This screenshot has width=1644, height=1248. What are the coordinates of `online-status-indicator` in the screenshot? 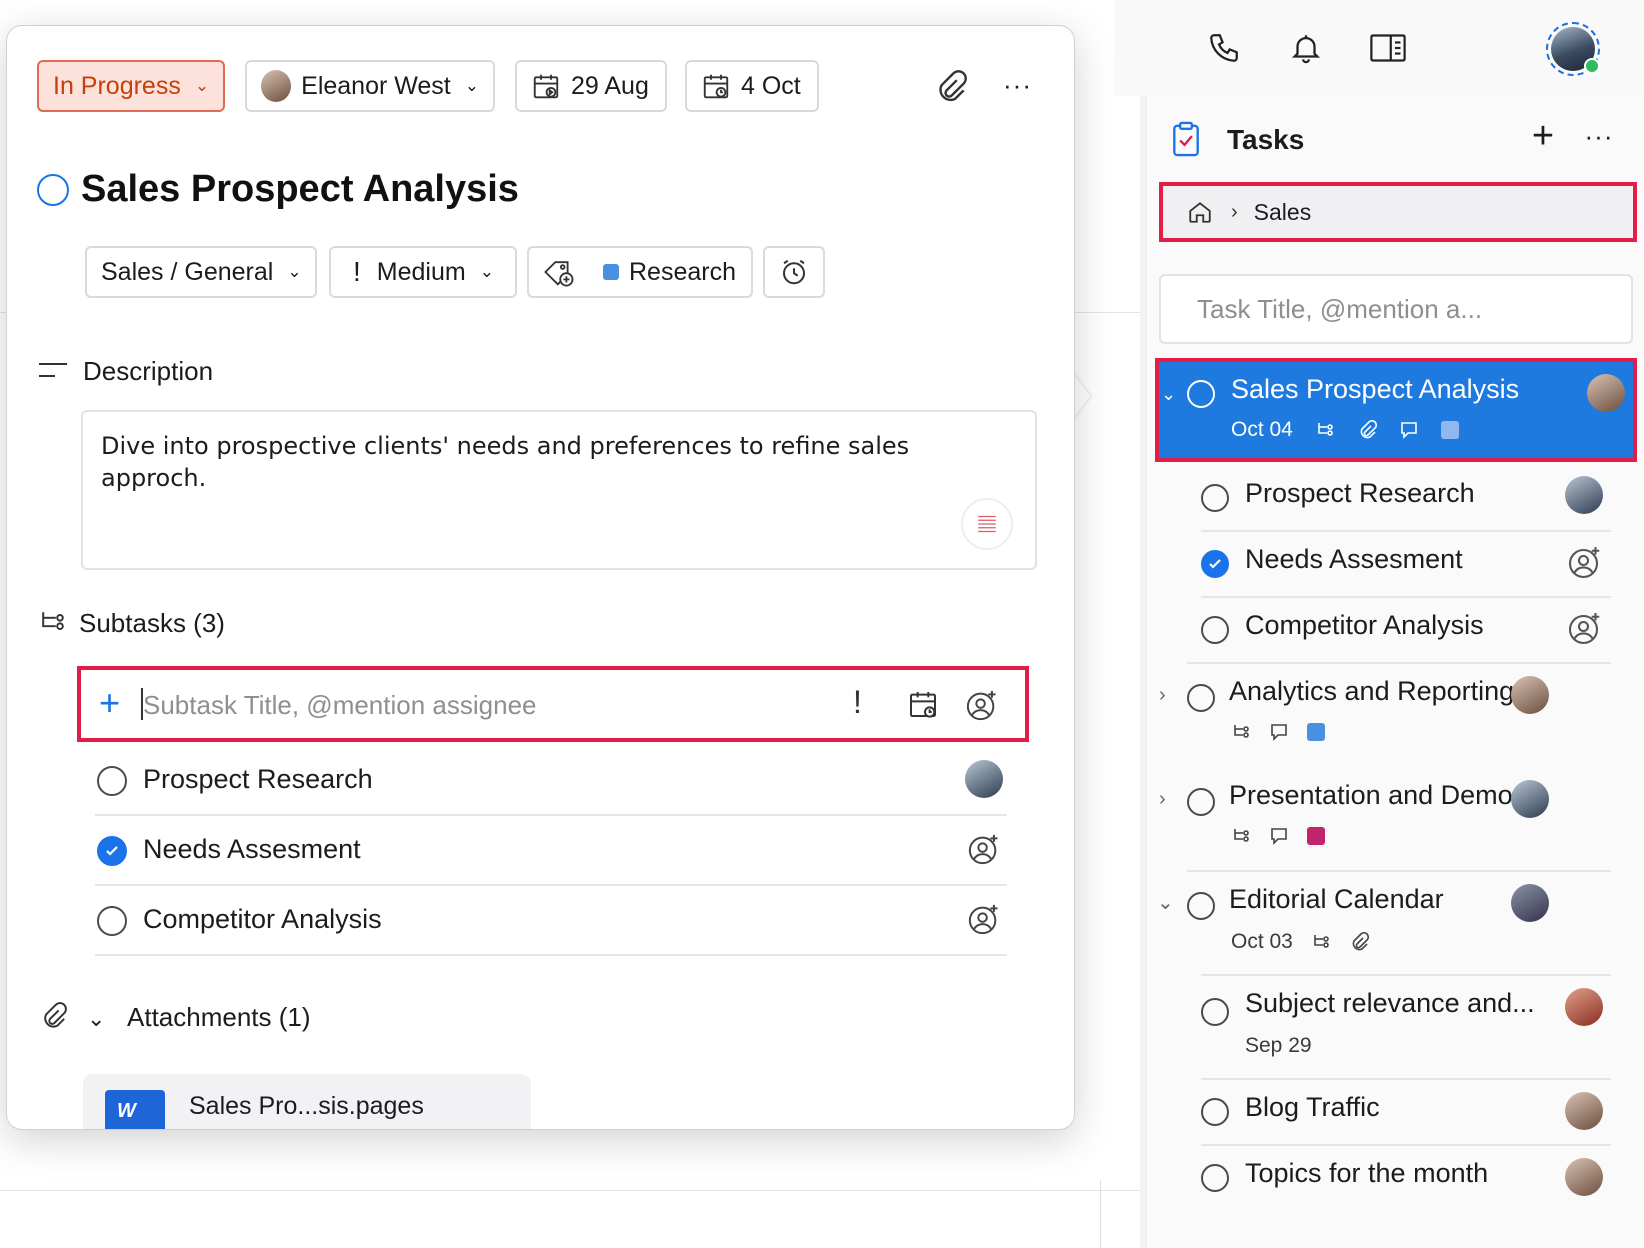 It's located at (1592, 66).